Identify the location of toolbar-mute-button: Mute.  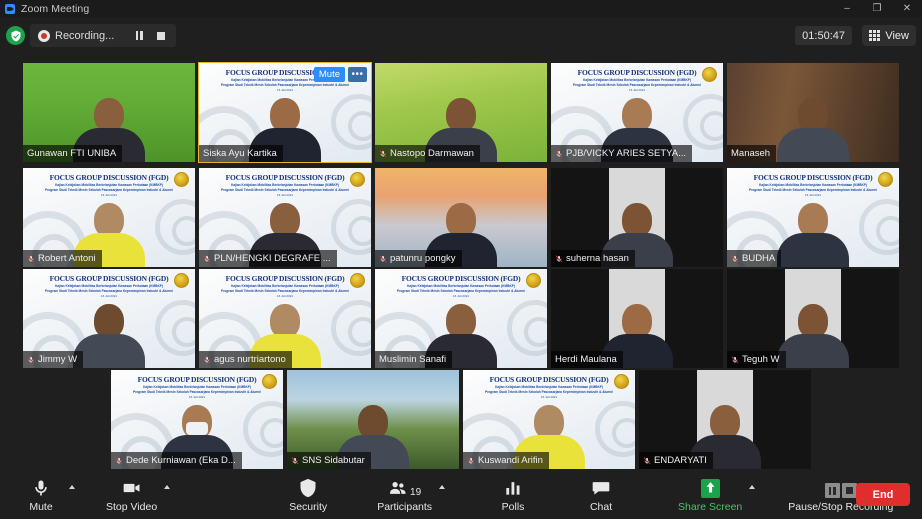
(41, 494).